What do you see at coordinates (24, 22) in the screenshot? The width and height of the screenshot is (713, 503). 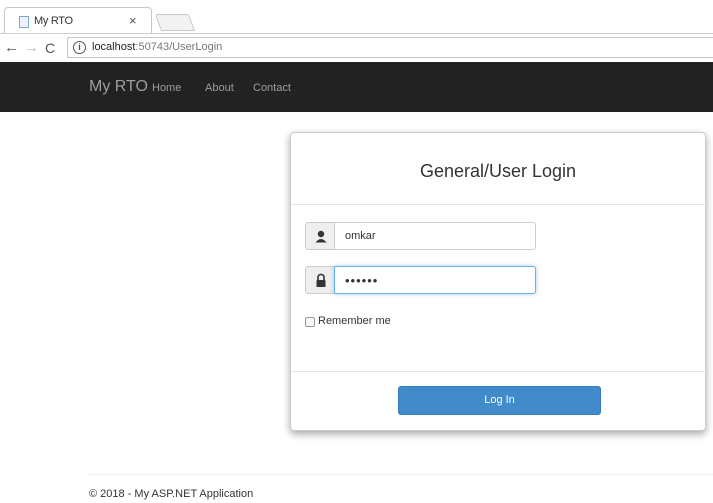 I see `page-icon` at bounding box center [24, 22].